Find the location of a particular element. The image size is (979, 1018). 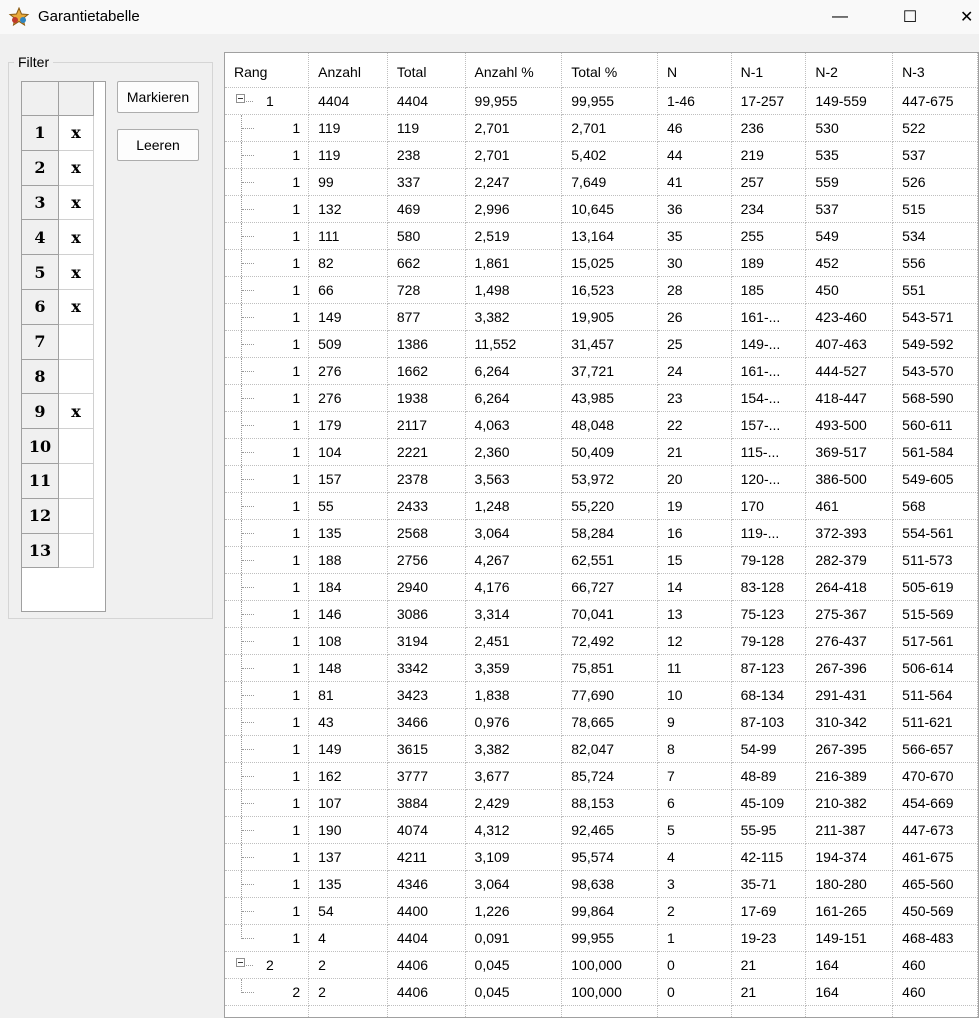

table-row: 1 66 728 1,498 16,523 28 185 450 551 is located at coordinates (601, 290).